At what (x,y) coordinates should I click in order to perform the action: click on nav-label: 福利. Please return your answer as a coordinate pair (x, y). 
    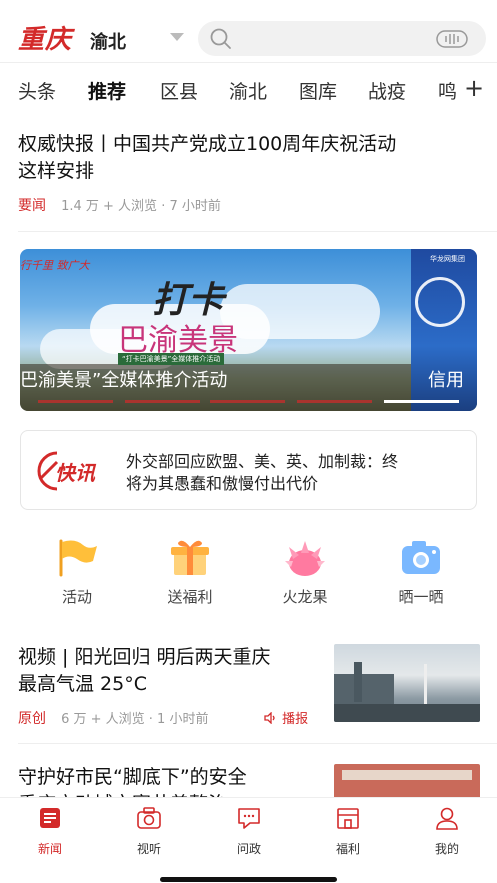
    Looking at the image, I should click on (347, 849).